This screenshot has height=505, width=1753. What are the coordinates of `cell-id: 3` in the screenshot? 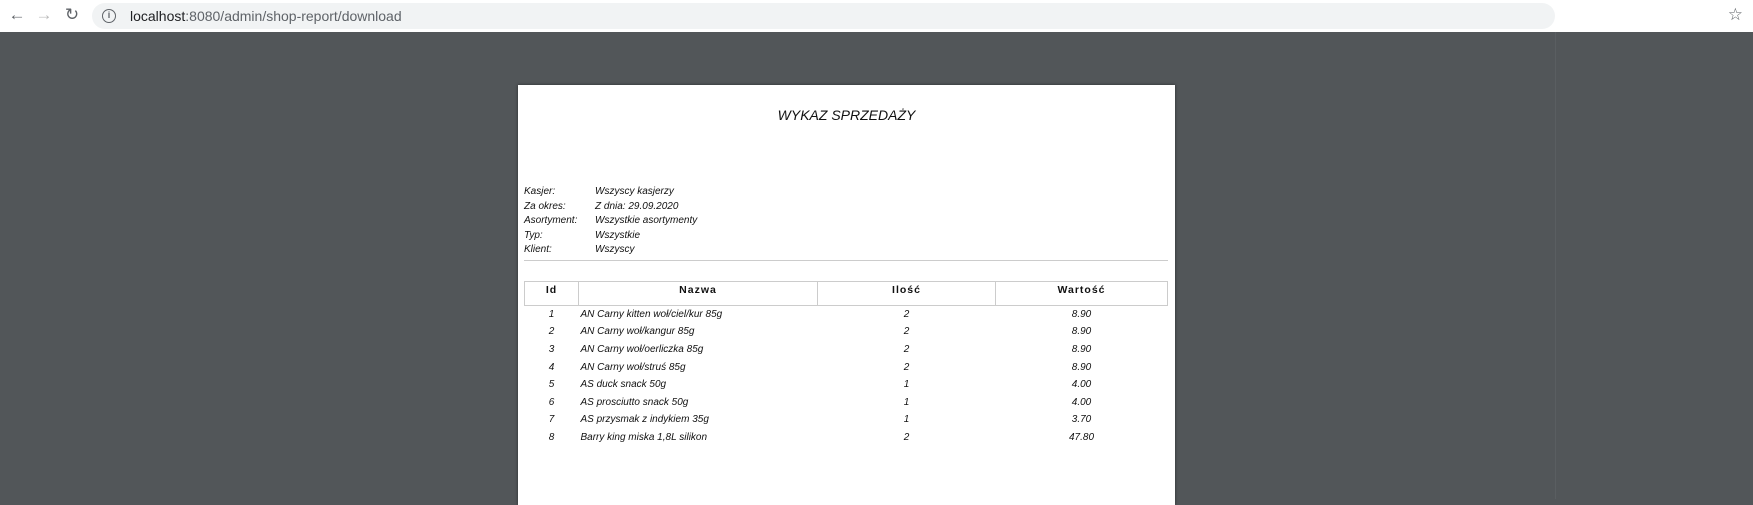 It's located at (551, 349).